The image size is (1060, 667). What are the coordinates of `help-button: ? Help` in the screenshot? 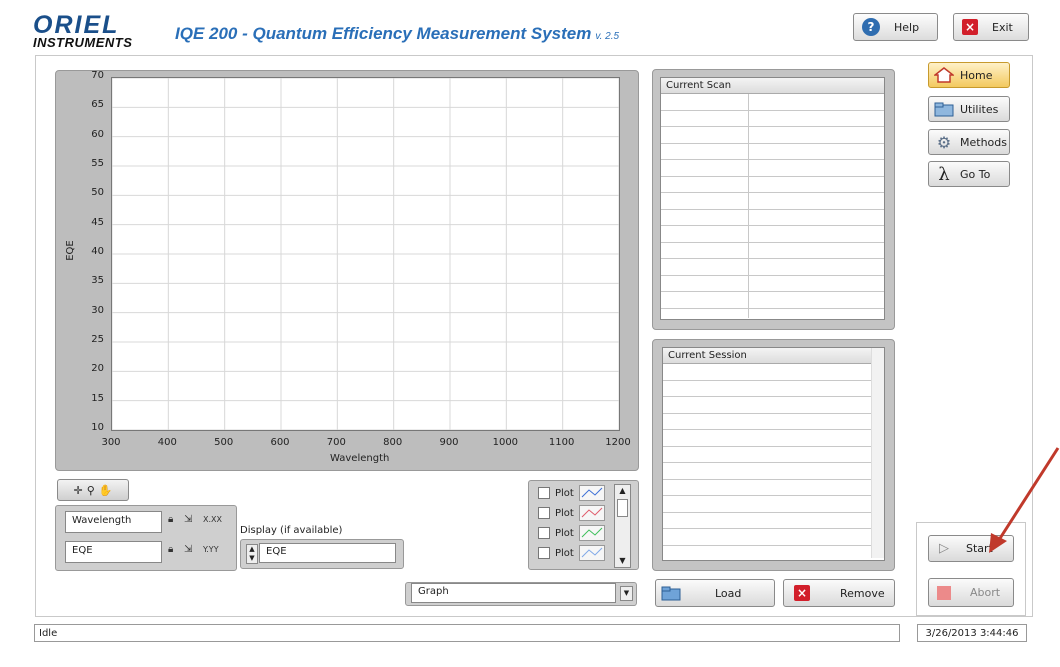 It's located at (895, 27).